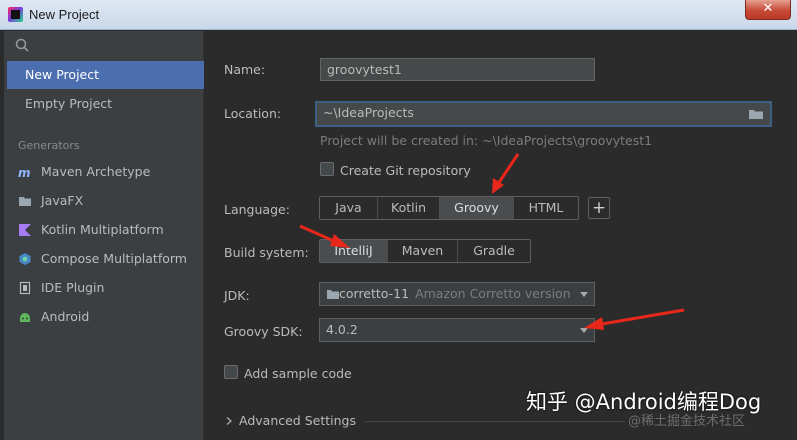  Describe the element at coordinates (298, 373) in the screenshot. I see `sample-code-label: Add sample code` at that location.